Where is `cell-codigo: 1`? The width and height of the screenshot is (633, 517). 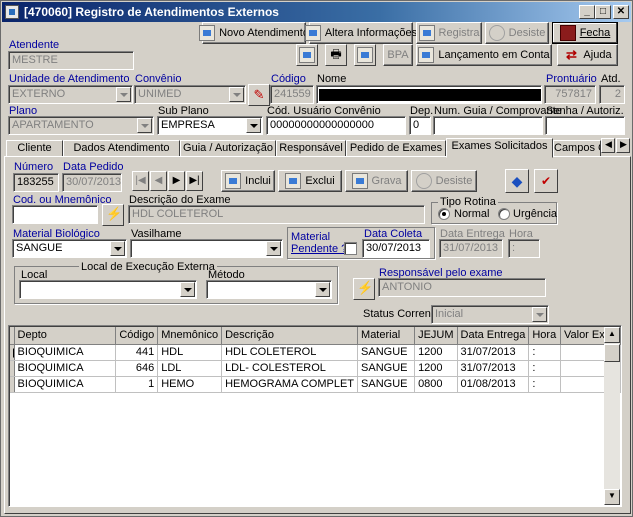 cell-codigo: 1 is located at coordinates (137, 384).